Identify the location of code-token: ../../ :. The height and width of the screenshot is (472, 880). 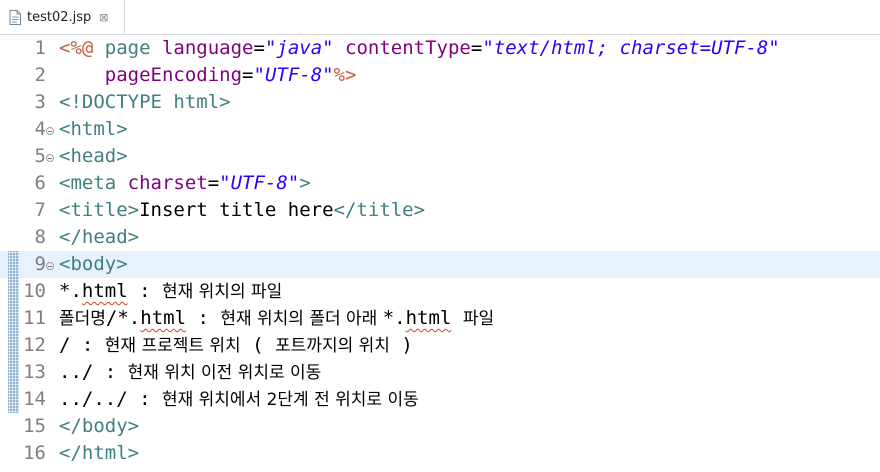
(110, 399).